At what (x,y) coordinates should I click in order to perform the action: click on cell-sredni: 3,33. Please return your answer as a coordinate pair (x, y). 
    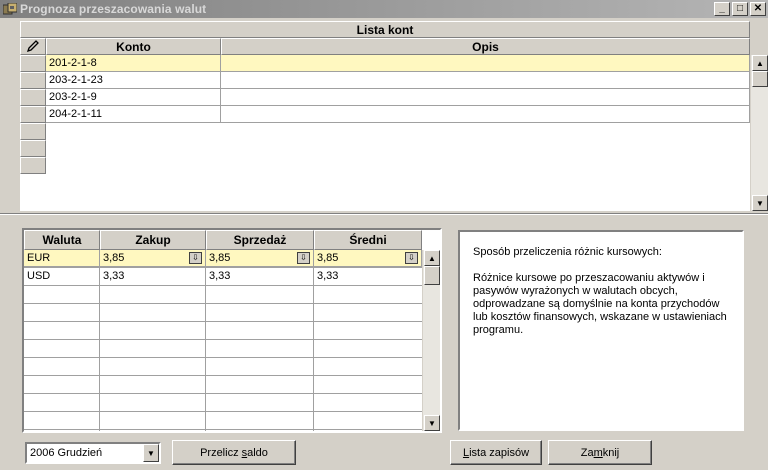
    Looking at the image, I should click on (328, 276).